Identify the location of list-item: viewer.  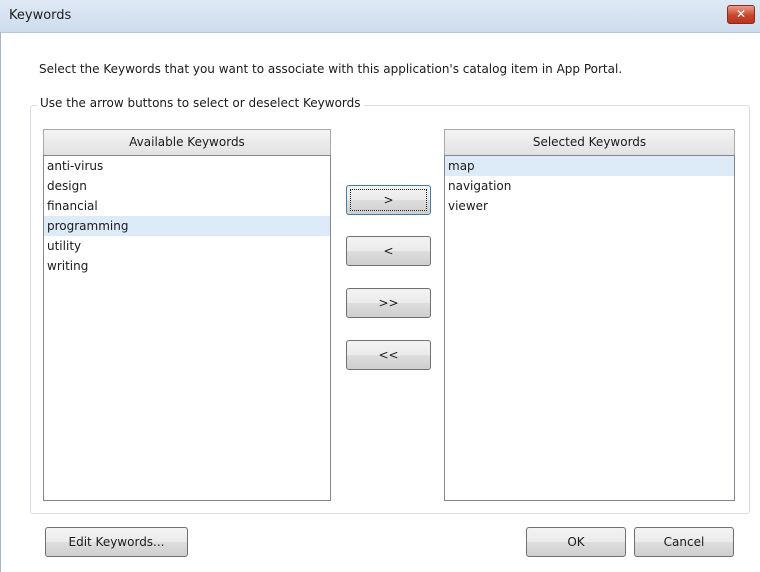
(589, 206).